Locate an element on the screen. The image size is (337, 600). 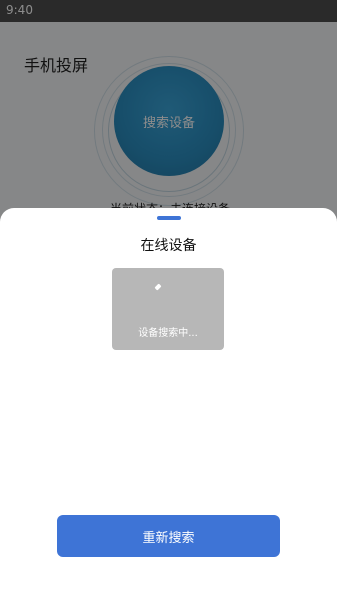
re-search-label: 重新搜索 is located at coordinates (168, 538).